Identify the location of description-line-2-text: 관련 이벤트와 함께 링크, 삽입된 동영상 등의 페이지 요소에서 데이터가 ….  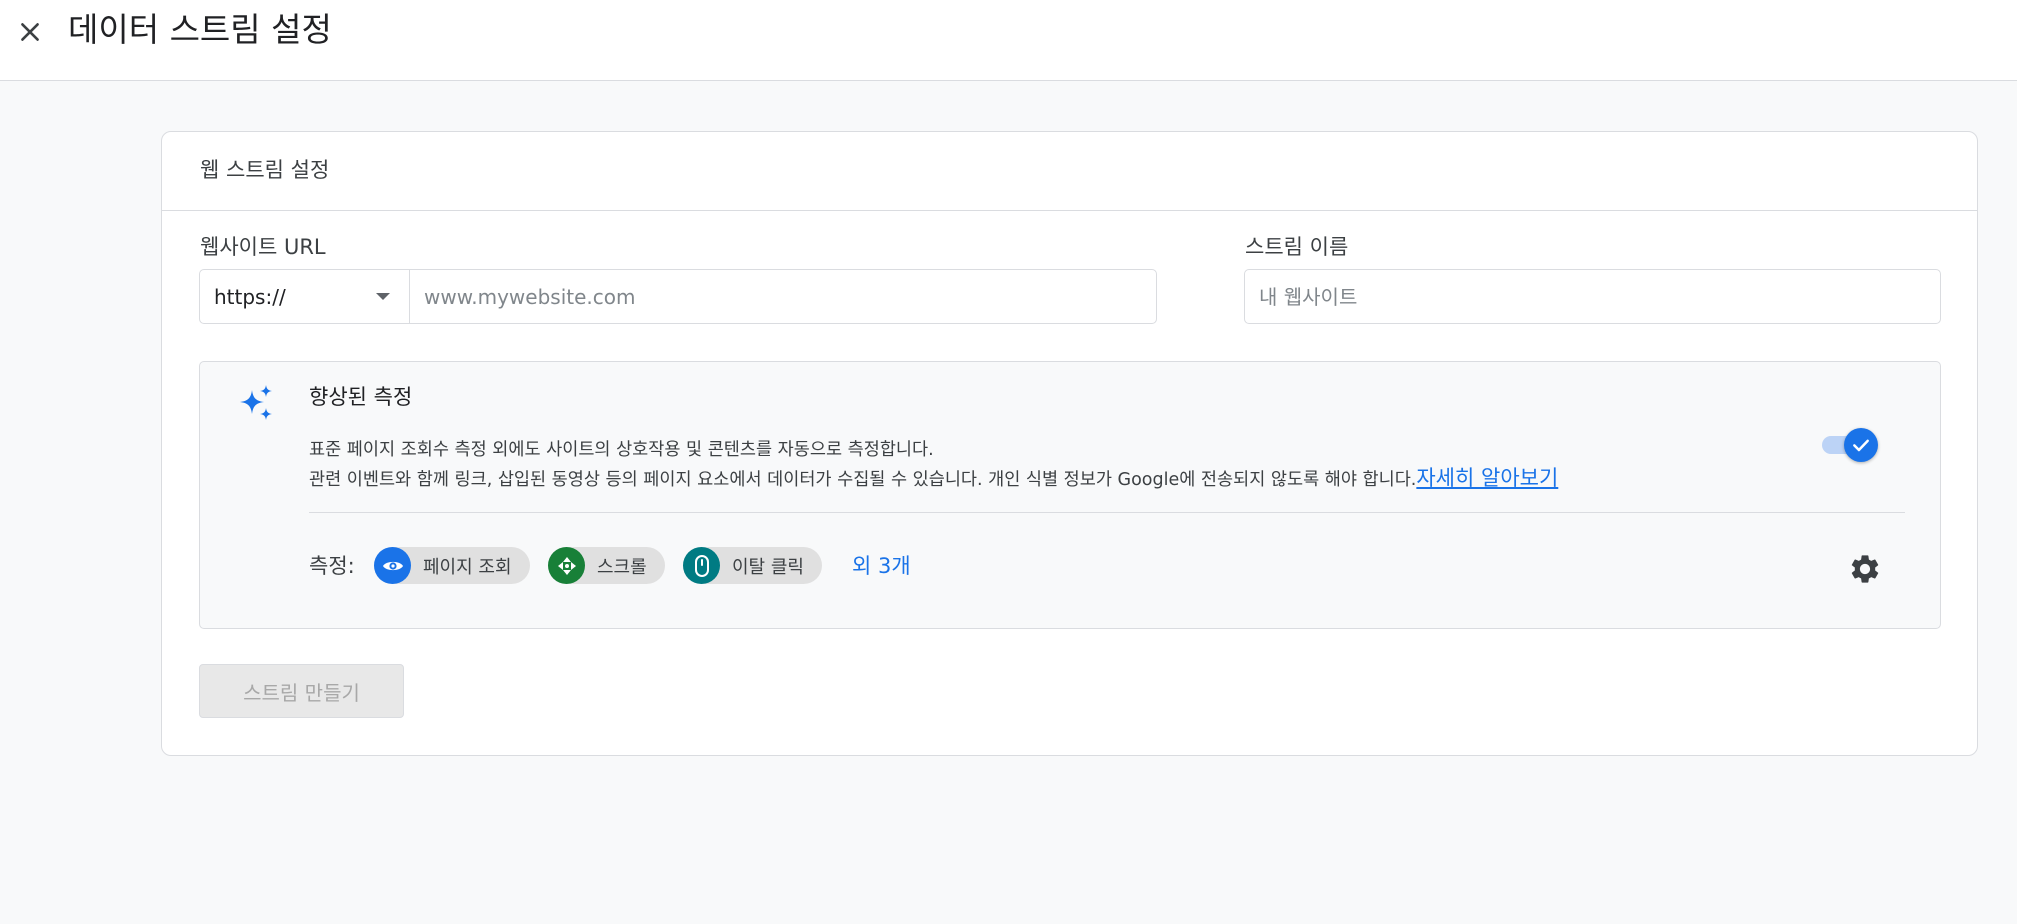
(863, 480).